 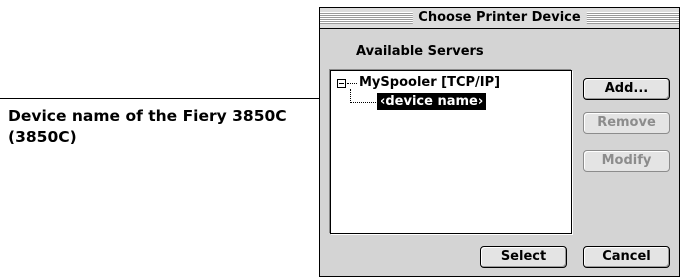 I want to click on available-servers-label: Available Servers, so click(x=420, y=51).